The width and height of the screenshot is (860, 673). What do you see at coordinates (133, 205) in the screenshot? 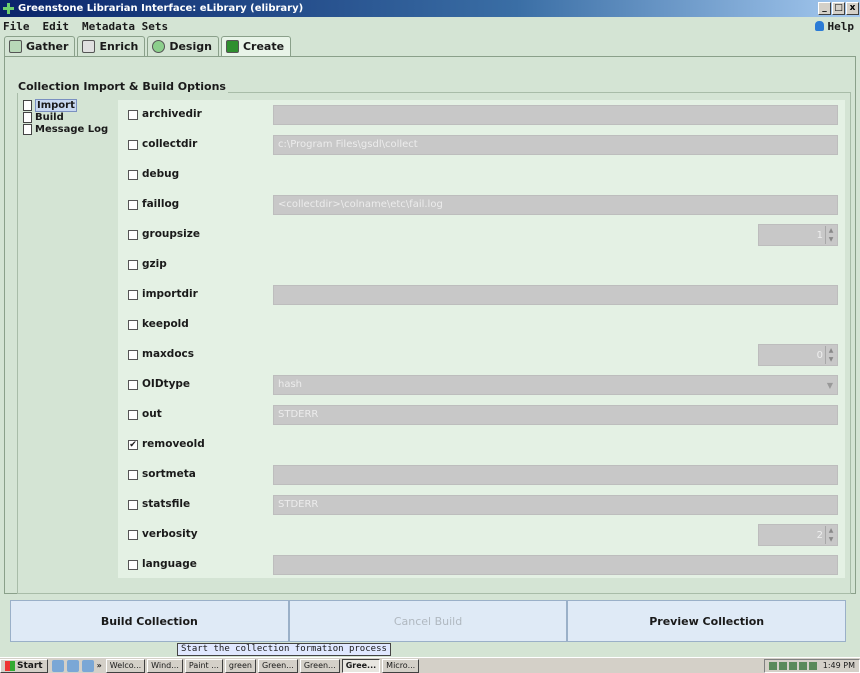
I see `faillog-checkbox` at bounding box center [133, 205].